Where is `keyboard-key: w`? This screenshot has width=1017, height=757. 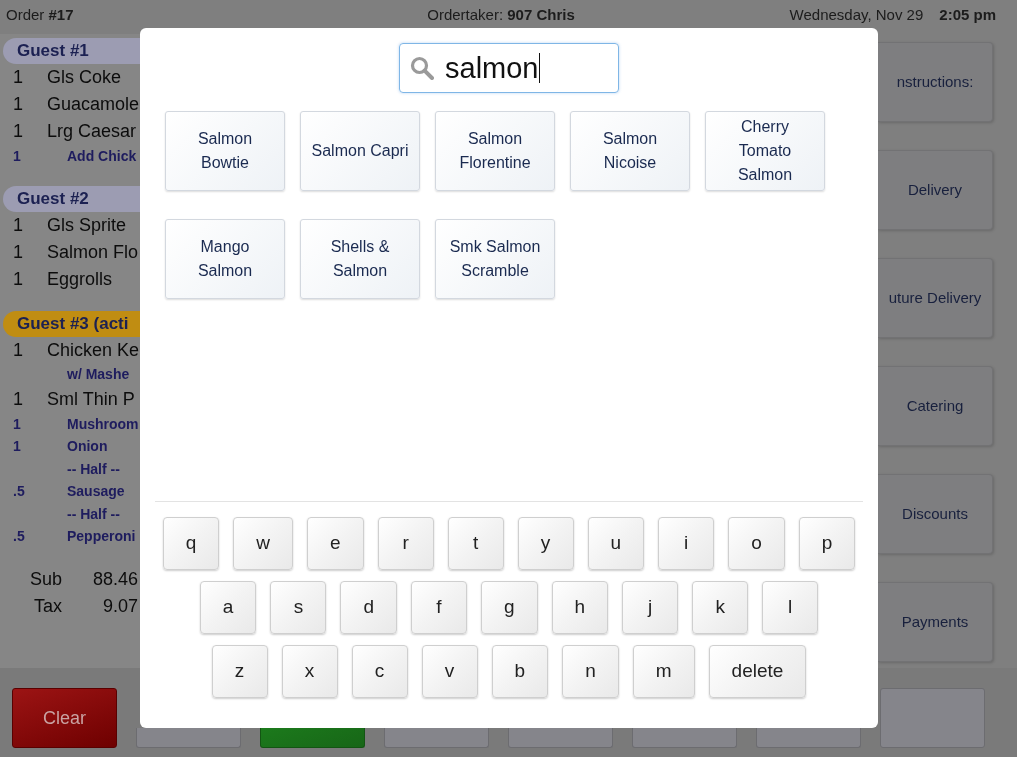
keyboard-key: w is located at coordinates (263, 543).